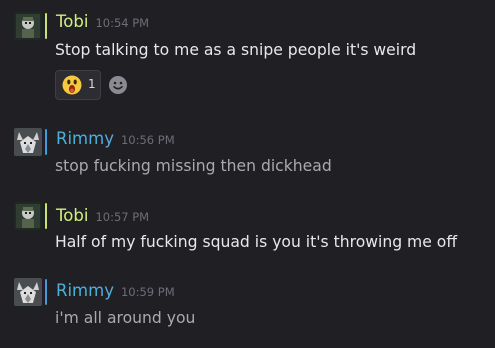 The image size is (495, 348). What do you see at coordinates (147, 292) in the screenshot?
I see `timestamp: 10:59 PM` at bounding box center [147, 292].